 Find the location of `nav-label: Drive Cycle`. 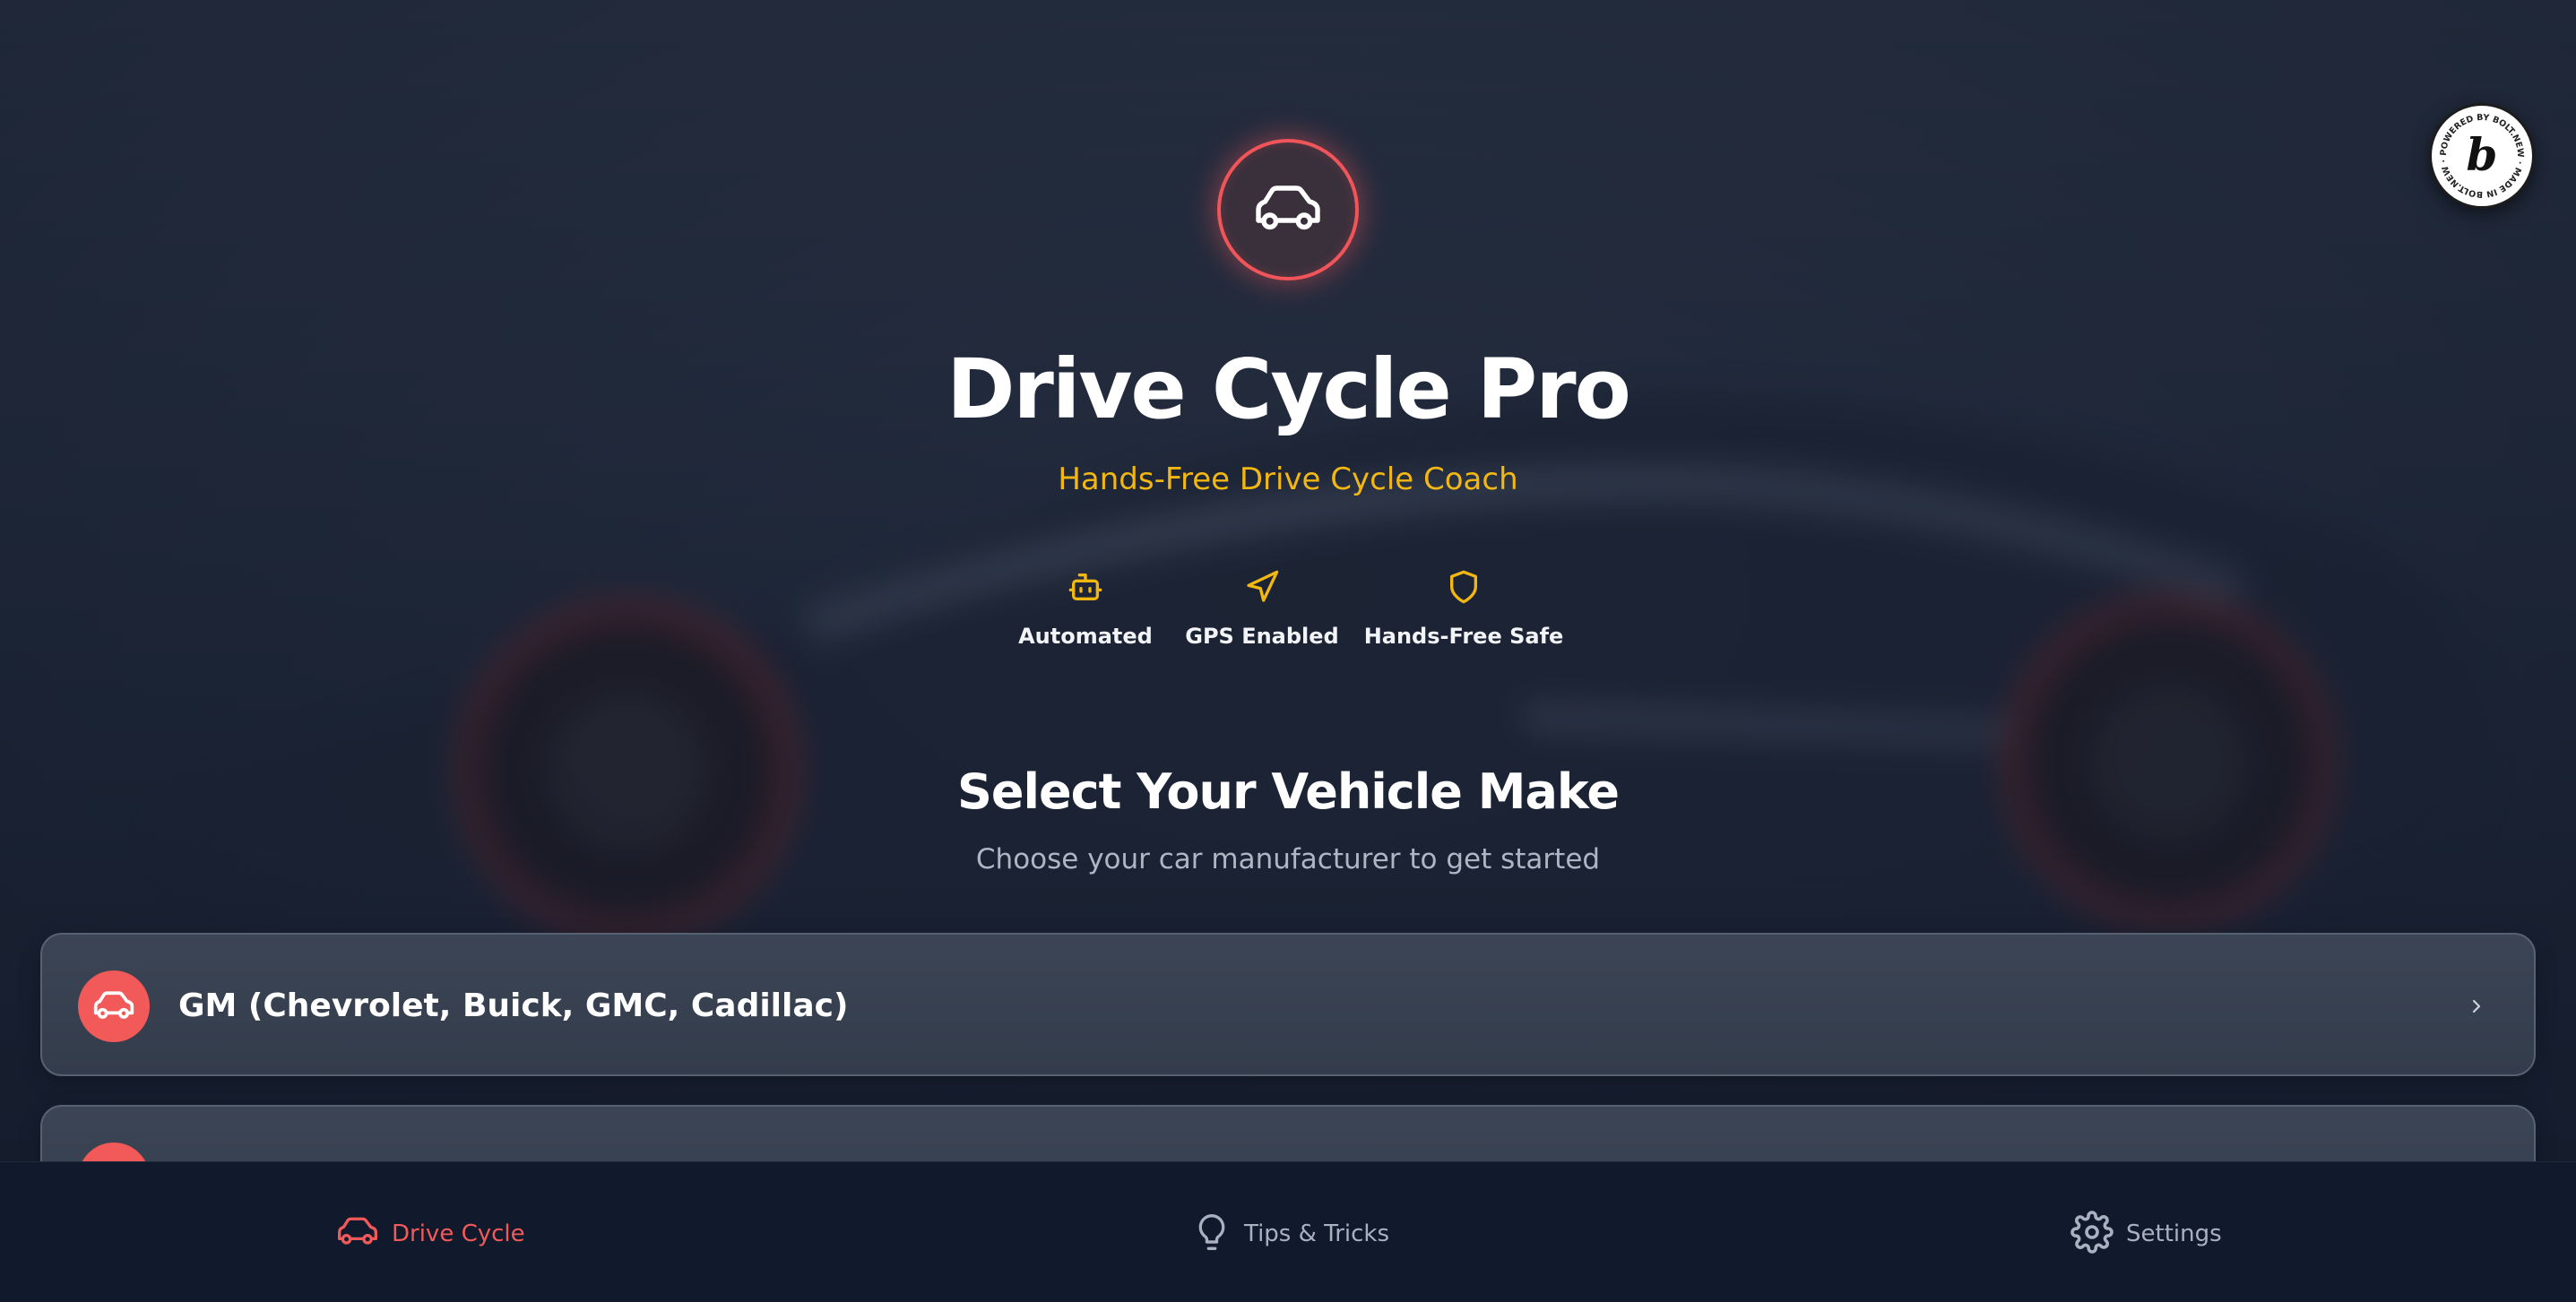

nav-label: Drive Cycle is located at coordinates (458, 1233).